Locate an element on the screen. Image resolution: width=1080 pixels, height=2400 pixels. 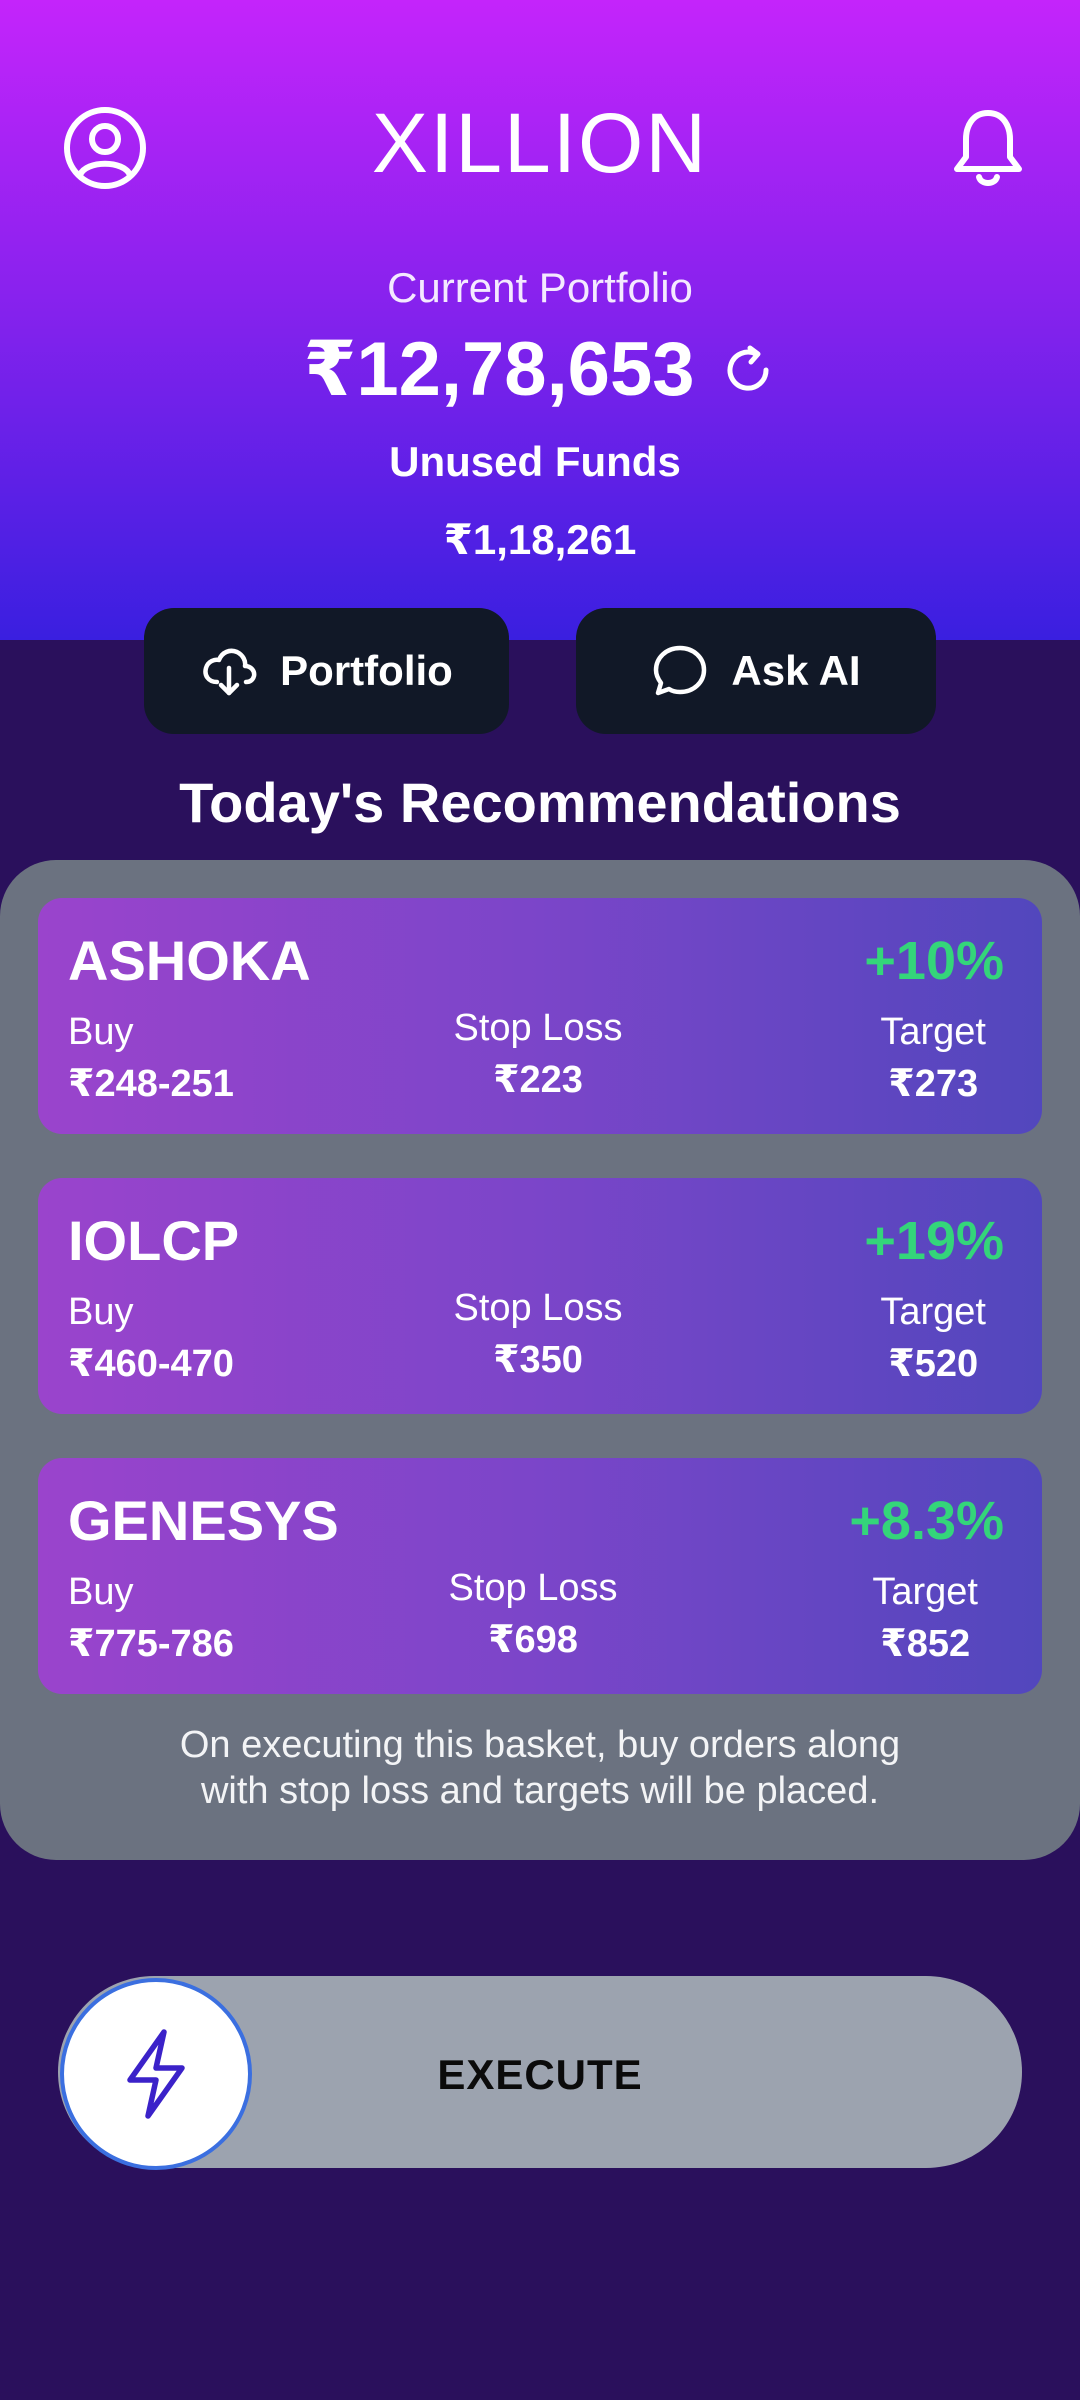
stock-symbol: ASHOKA is located at coordinates (189, 960).